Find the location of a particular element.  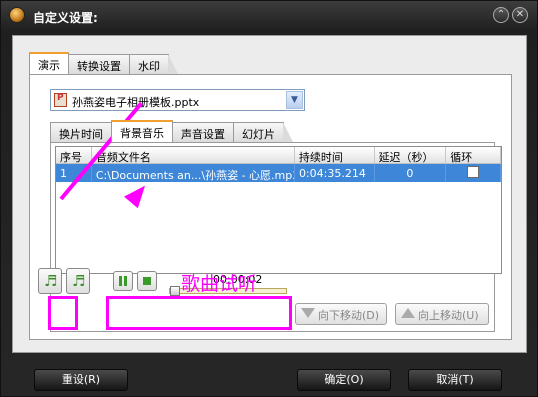

stop-icon is located at coordinates (147, 281).